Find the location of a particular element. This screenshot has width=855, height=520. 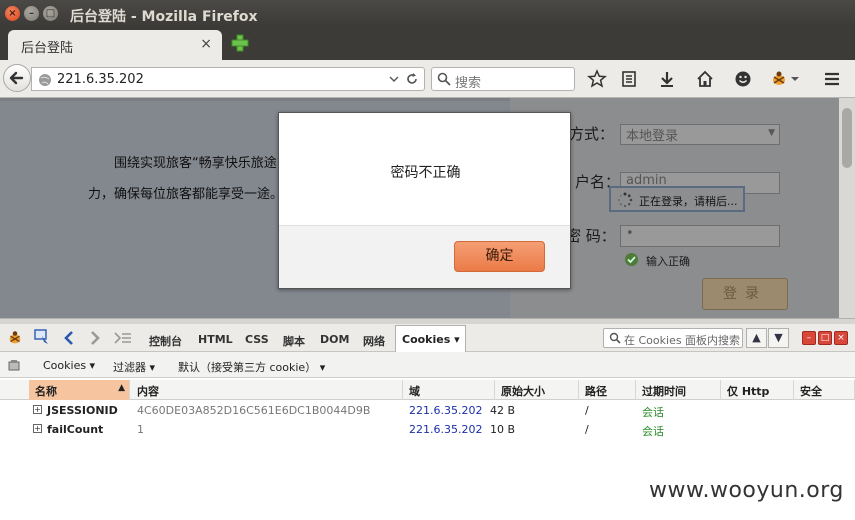

tab-cookies: Cookies ▾ is located at coordinates (430, 338).